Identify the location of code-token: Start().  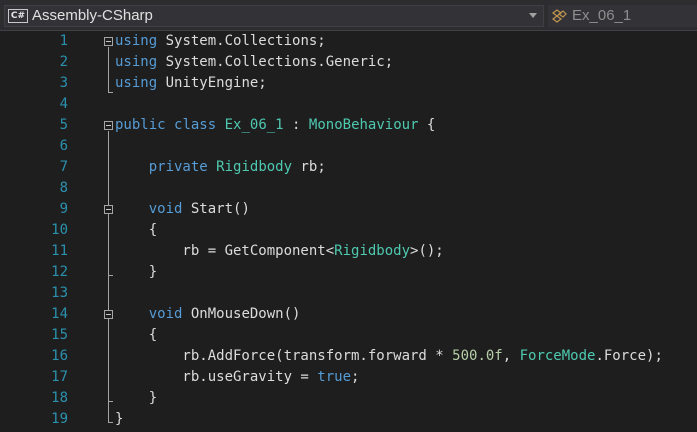
(216, 209).